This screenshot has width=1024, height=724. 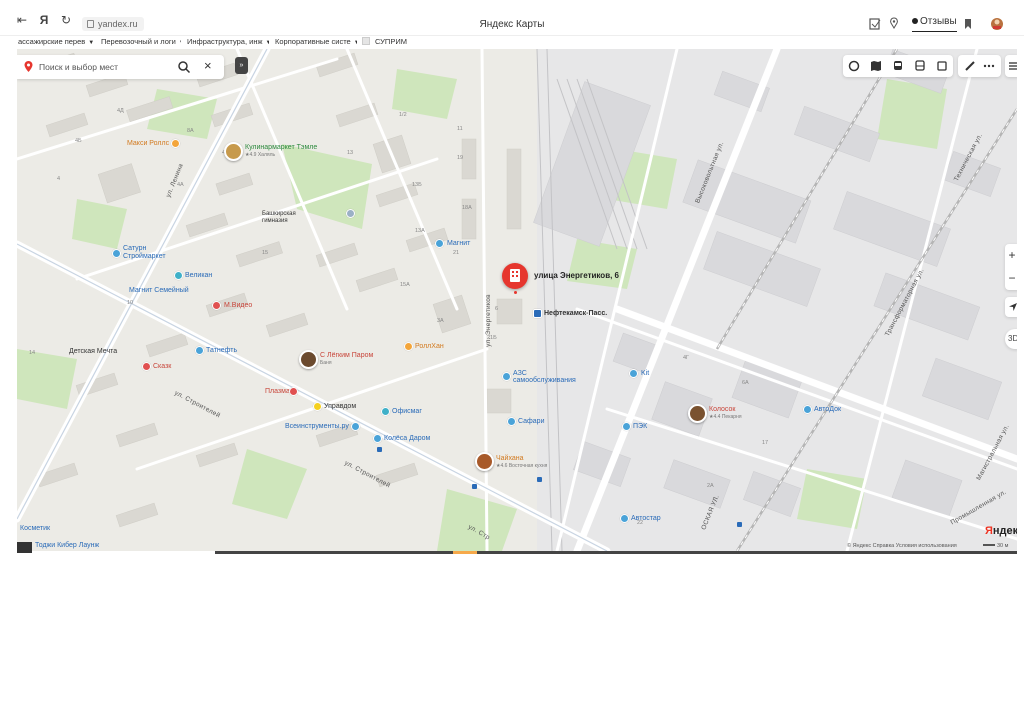 What do you see at coordinates (228, 42) in the screenshot?
I see `bookmark-folder: Инфраструктура, инж ▼` at bounding box center [228, 42].